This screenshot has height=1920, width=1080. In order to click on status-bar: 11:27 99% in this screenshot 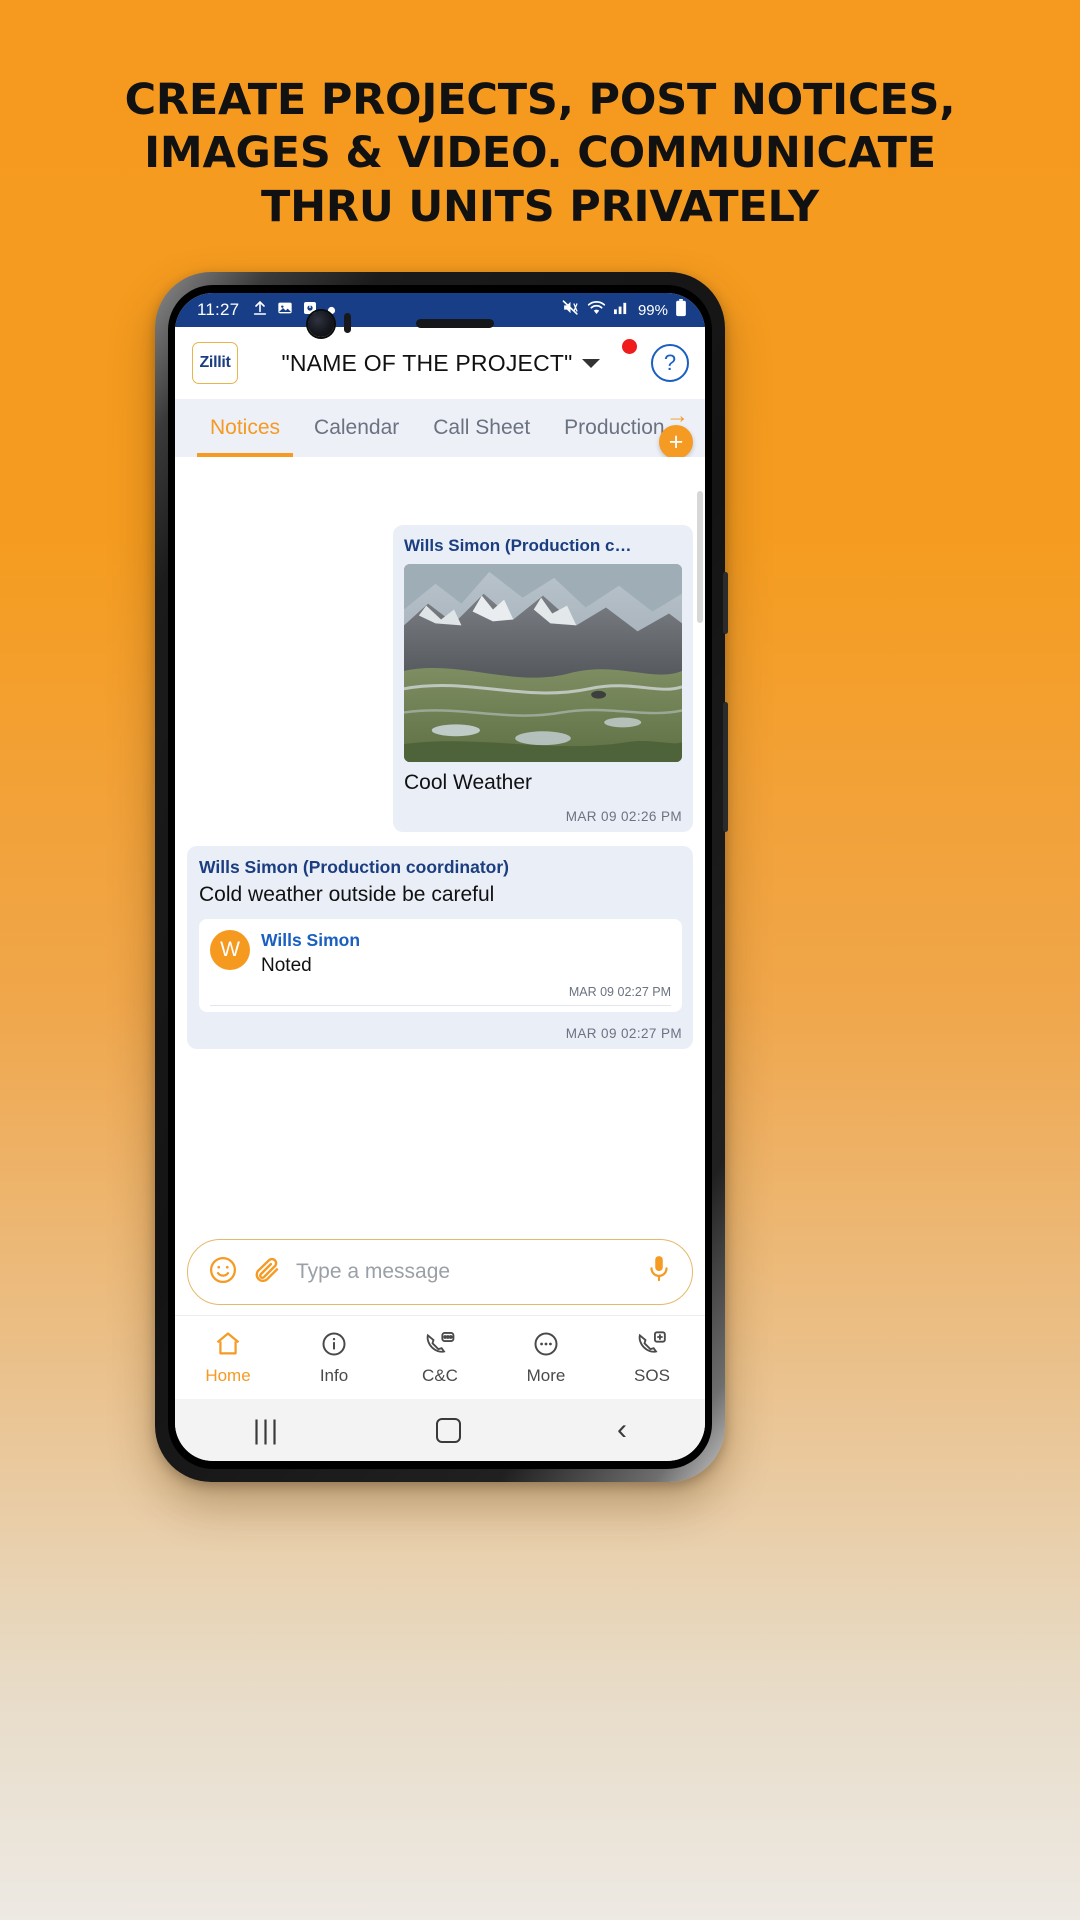, I will do `click(440, 310)`.